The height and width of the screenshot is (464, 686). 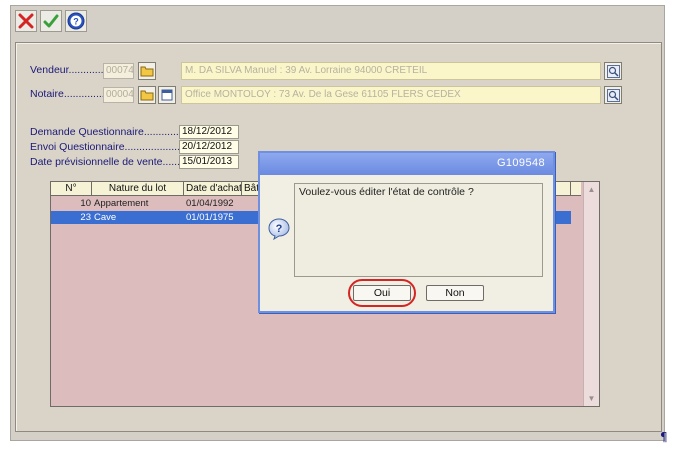 I want to click on help-icon: ?, so click(x=76, y=21).